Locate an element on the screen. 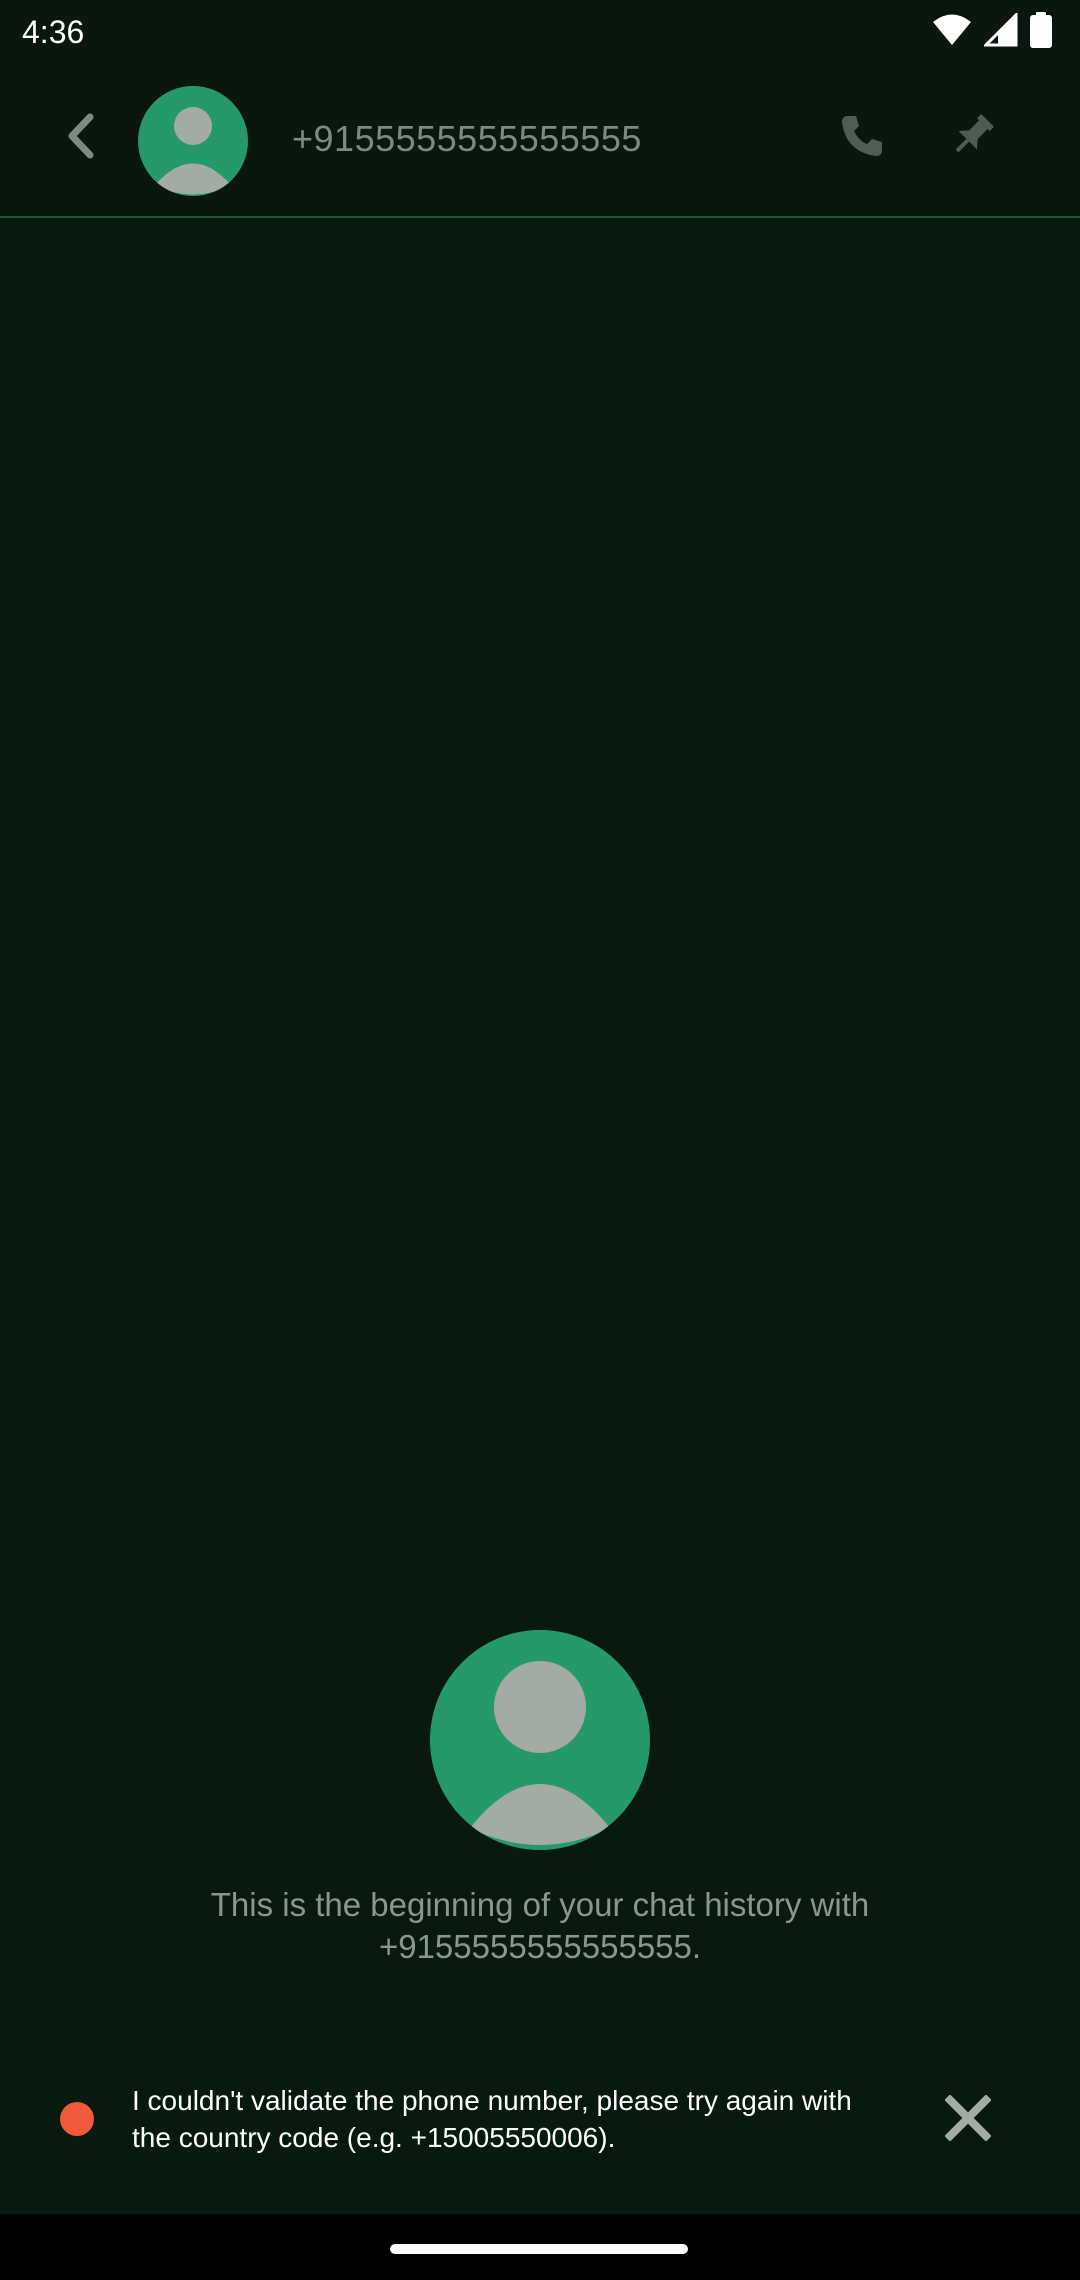 This screenshot has height=2280, width=1080. person-avatar-icon is located at coordinates (193, 151).